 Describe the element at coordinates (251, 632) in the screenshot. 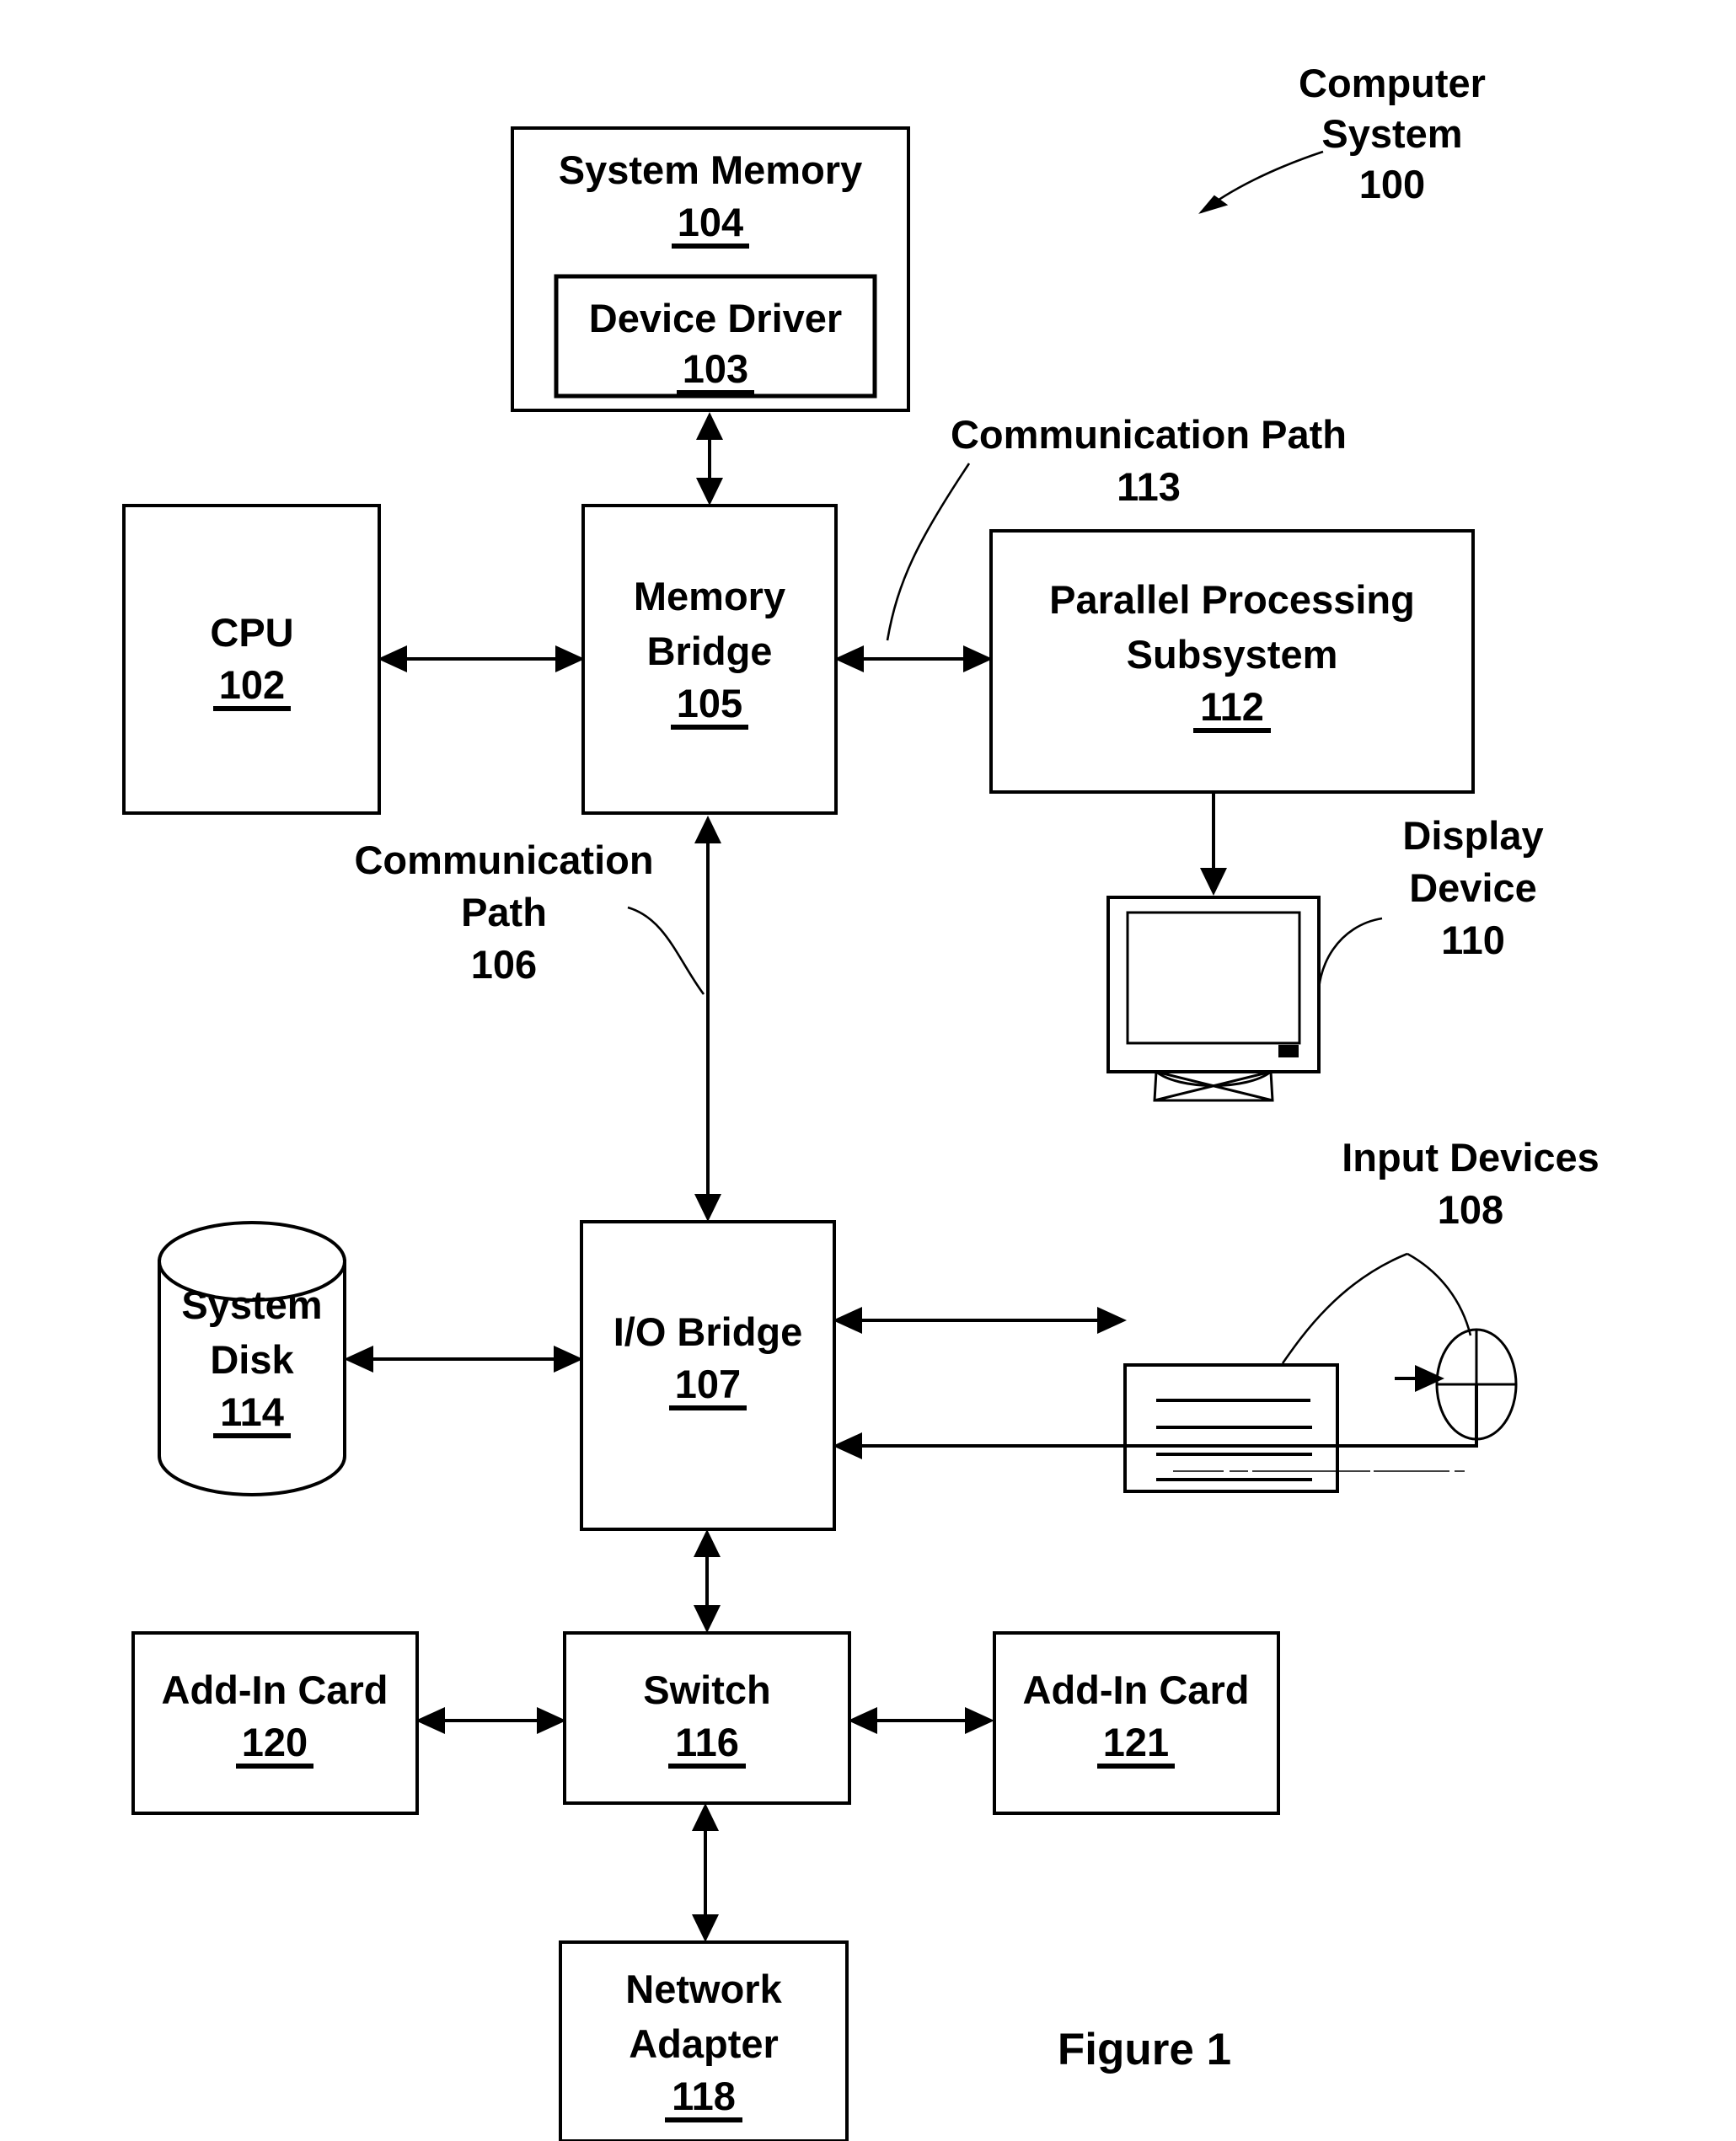

I see `cpu-title: CPU` at that location.